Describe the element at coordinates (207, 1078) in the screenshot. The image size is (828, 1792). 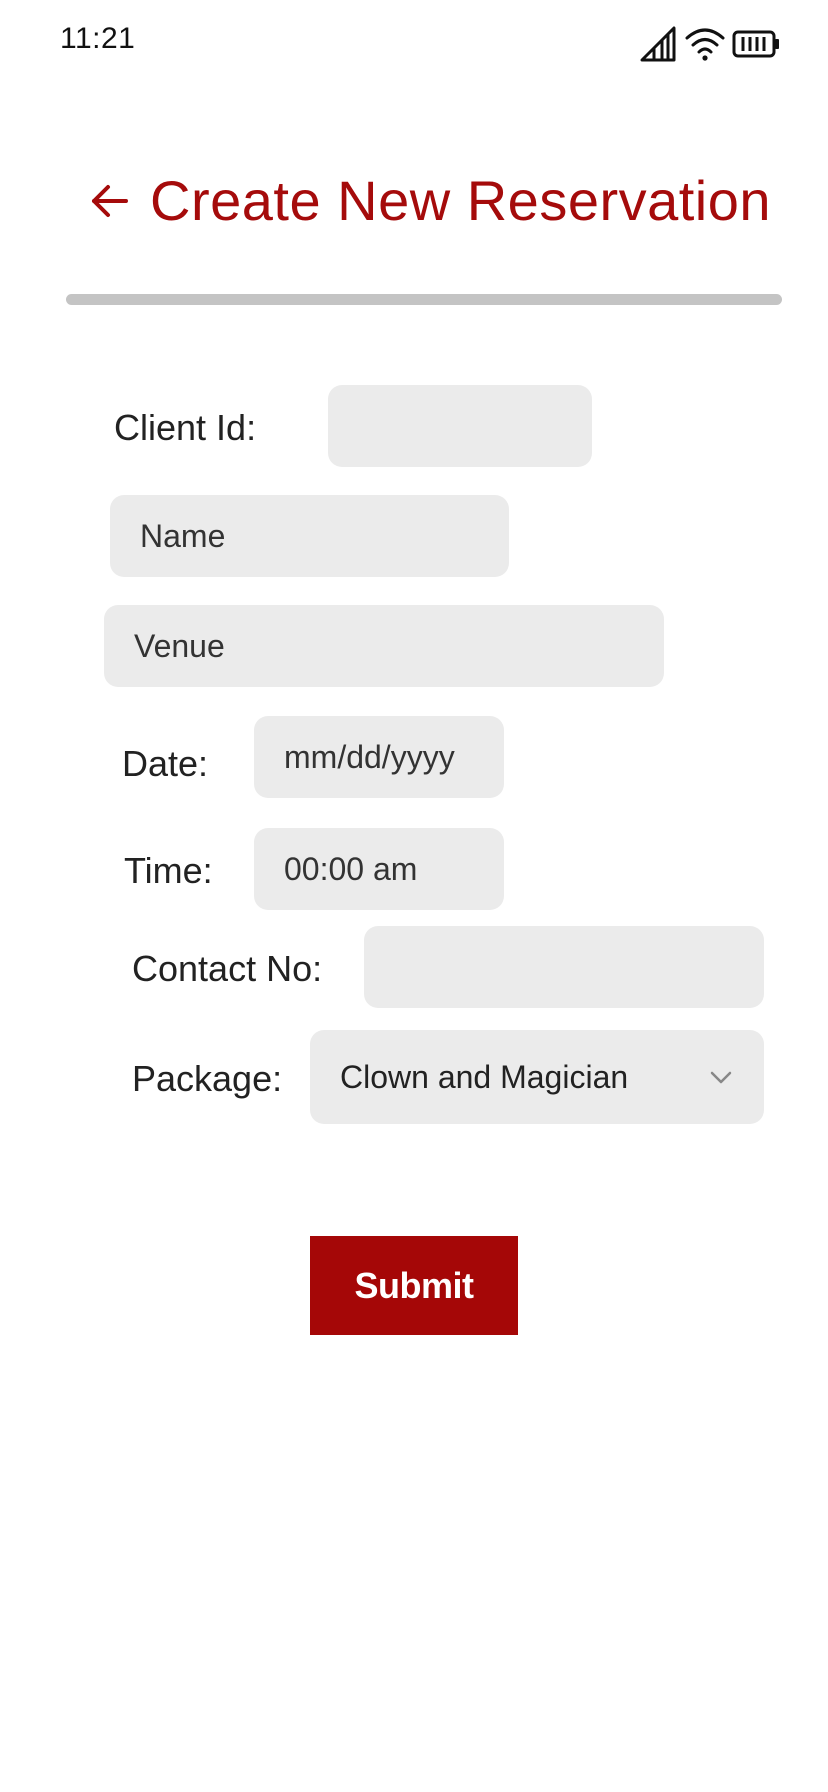
I see `package-label: Package:` at that location.